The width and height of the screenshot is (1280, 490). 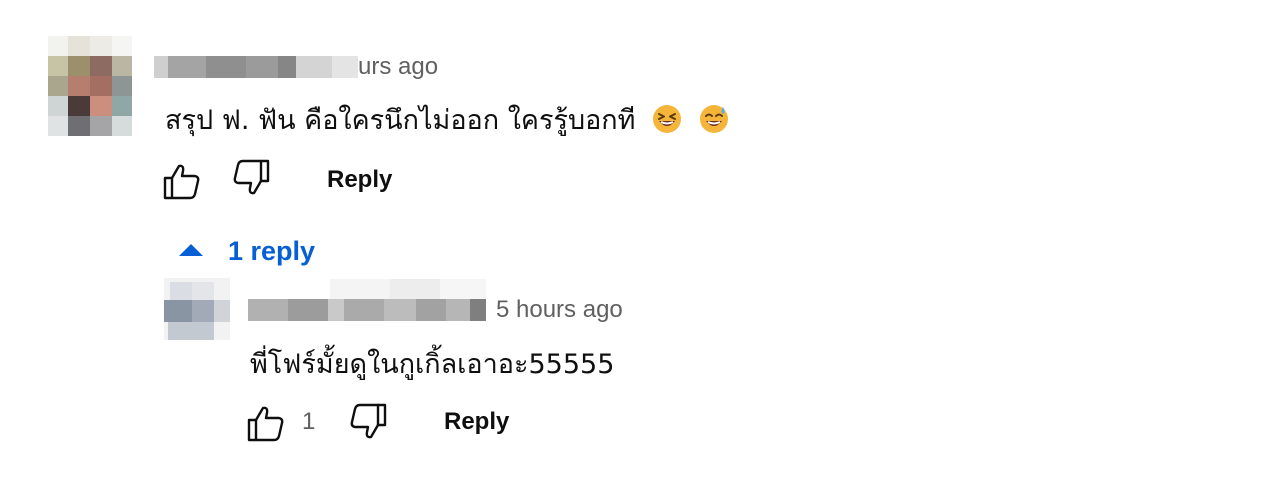 What do you see at coordinates (476, 422) in the screenshot?
I see `reply-reply-button: Reply` at bounding box center [476, 422].